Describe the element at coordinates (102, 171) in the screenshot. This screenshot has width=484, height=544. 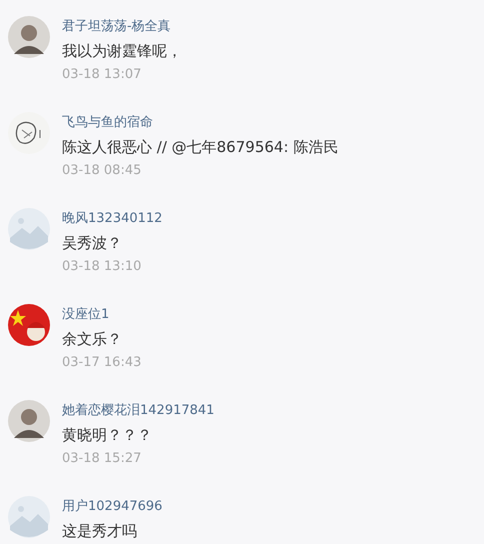
I see `comment-time: 03-18 08:45` at that location.